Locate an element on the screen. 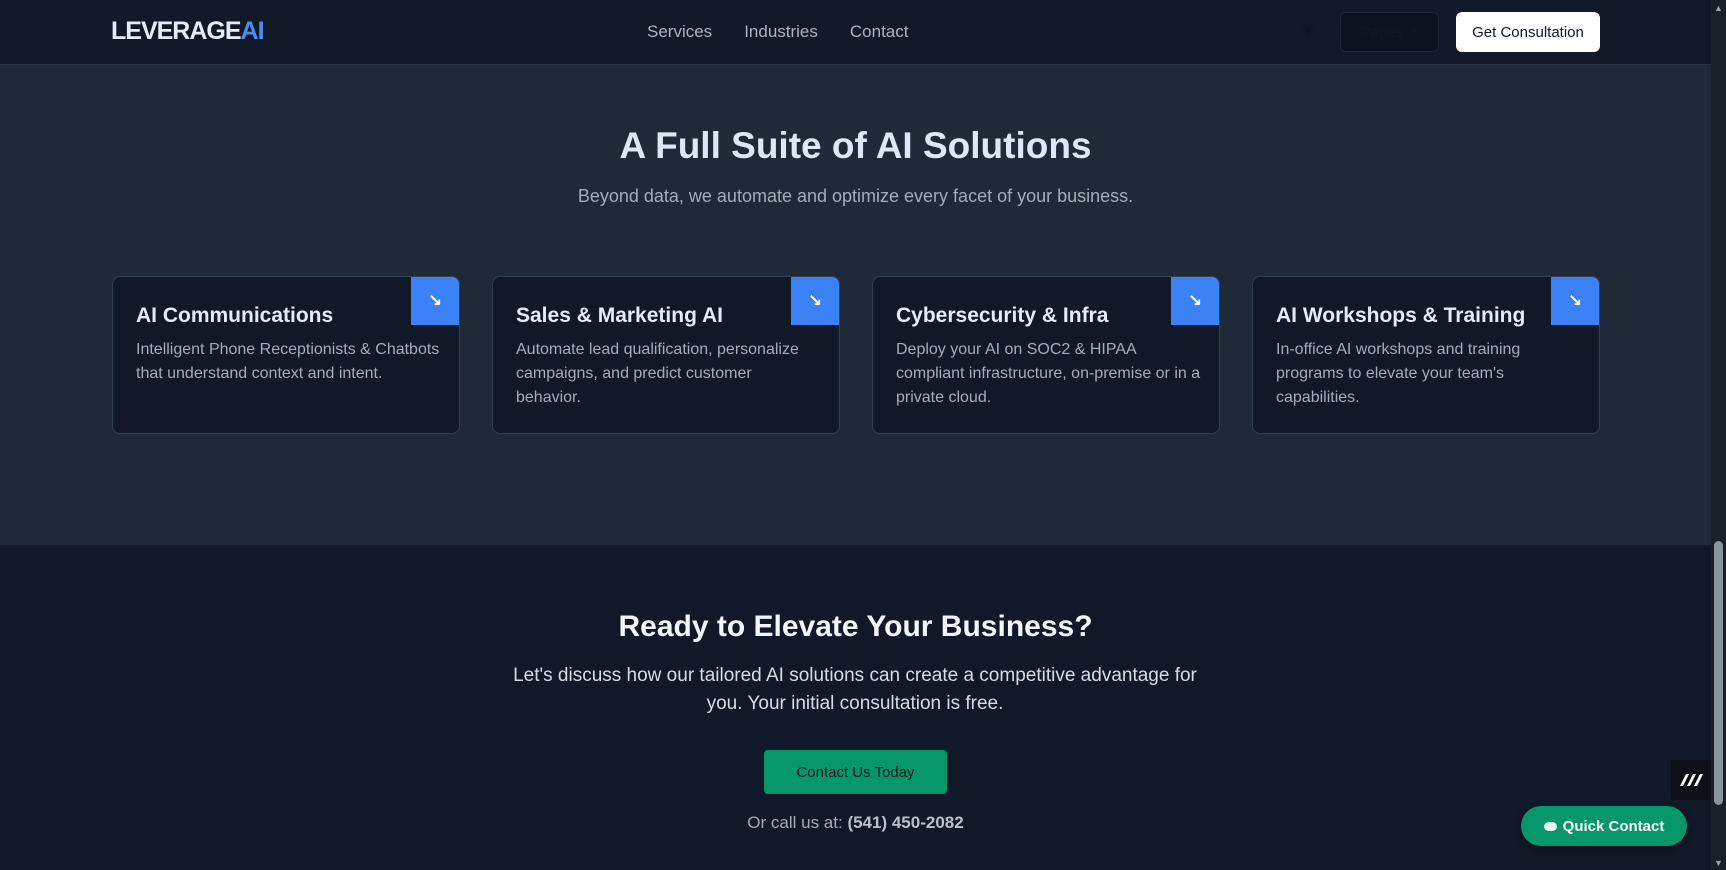 The width and height of the screenshot is (1726, 870). phone-link: (541) 450-2082 is located at coordinates (905, 822).